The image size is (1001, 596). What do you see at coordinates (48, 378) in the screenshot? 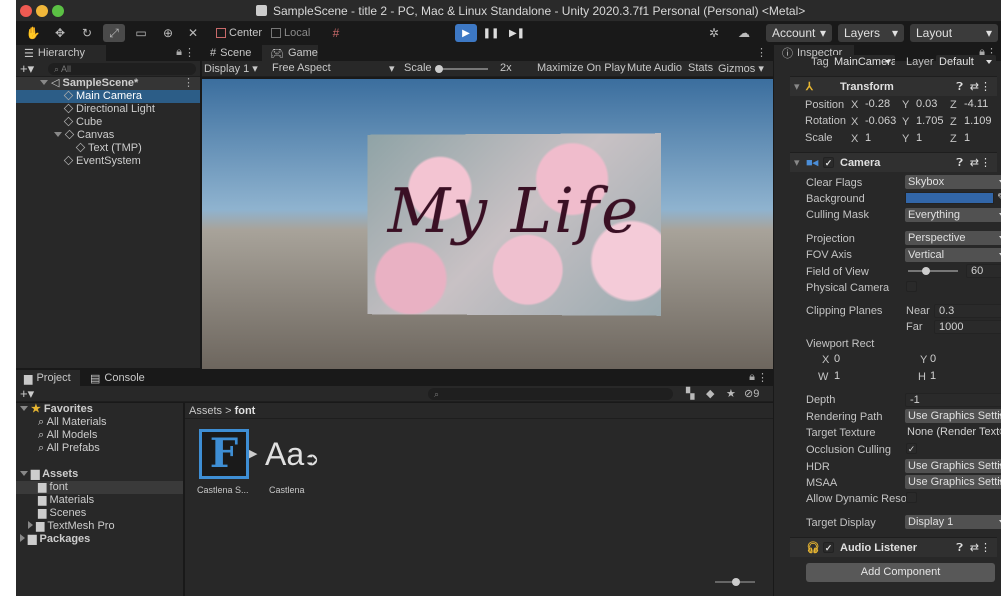
I see `tab-project: ▆ Project` at bounding box center [48, 378].